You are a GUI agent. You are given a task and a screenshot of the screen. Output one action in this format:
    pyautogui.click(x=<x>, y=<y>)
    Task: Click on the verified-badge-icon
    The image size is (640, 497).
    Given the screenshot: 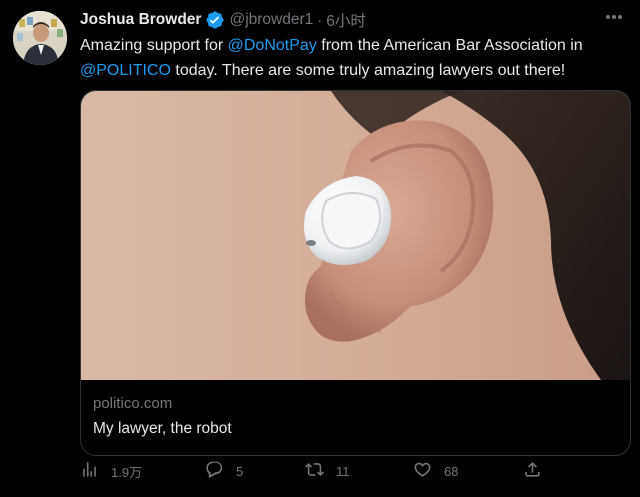 What is the action you would take?
    pyautogui.click(x=215, y=20)
    